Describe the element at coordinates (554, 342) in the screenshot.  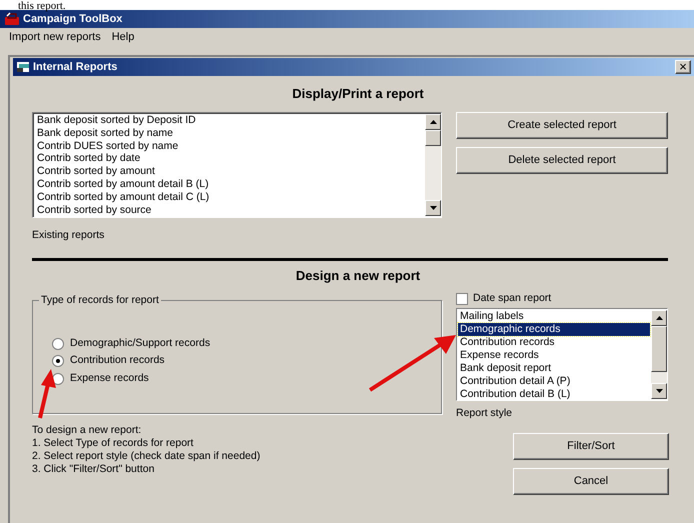
I see `list-item: Contribution records` at that location.